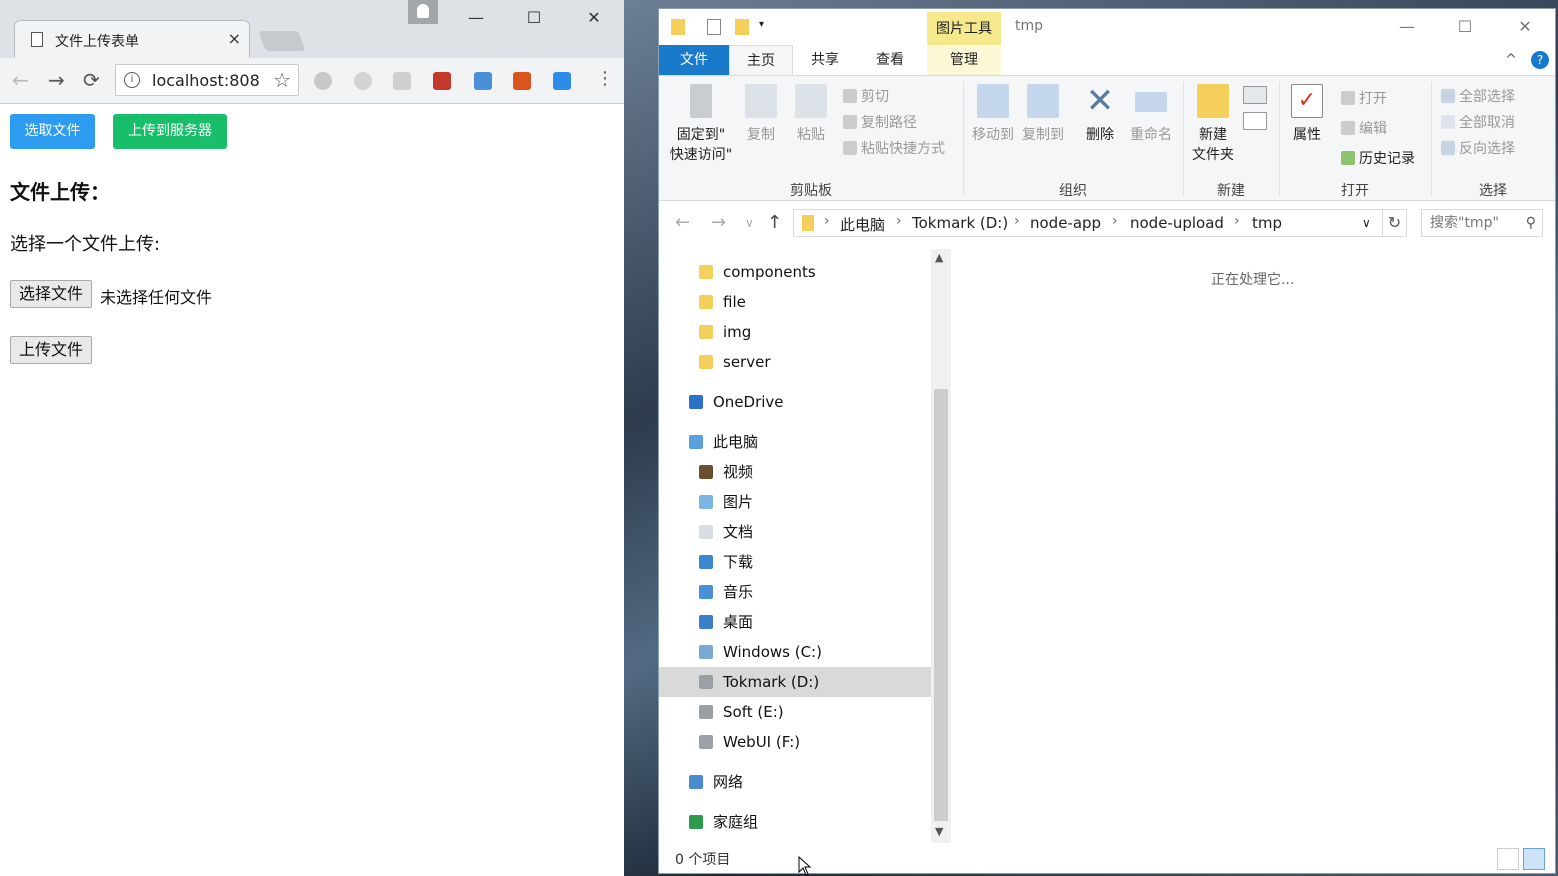 This screenshot has height=876, width=1558. Describe the element at coordinates (1366, 223) in the screenshot. I see `address-dropdown-icon: ∨` at that location.